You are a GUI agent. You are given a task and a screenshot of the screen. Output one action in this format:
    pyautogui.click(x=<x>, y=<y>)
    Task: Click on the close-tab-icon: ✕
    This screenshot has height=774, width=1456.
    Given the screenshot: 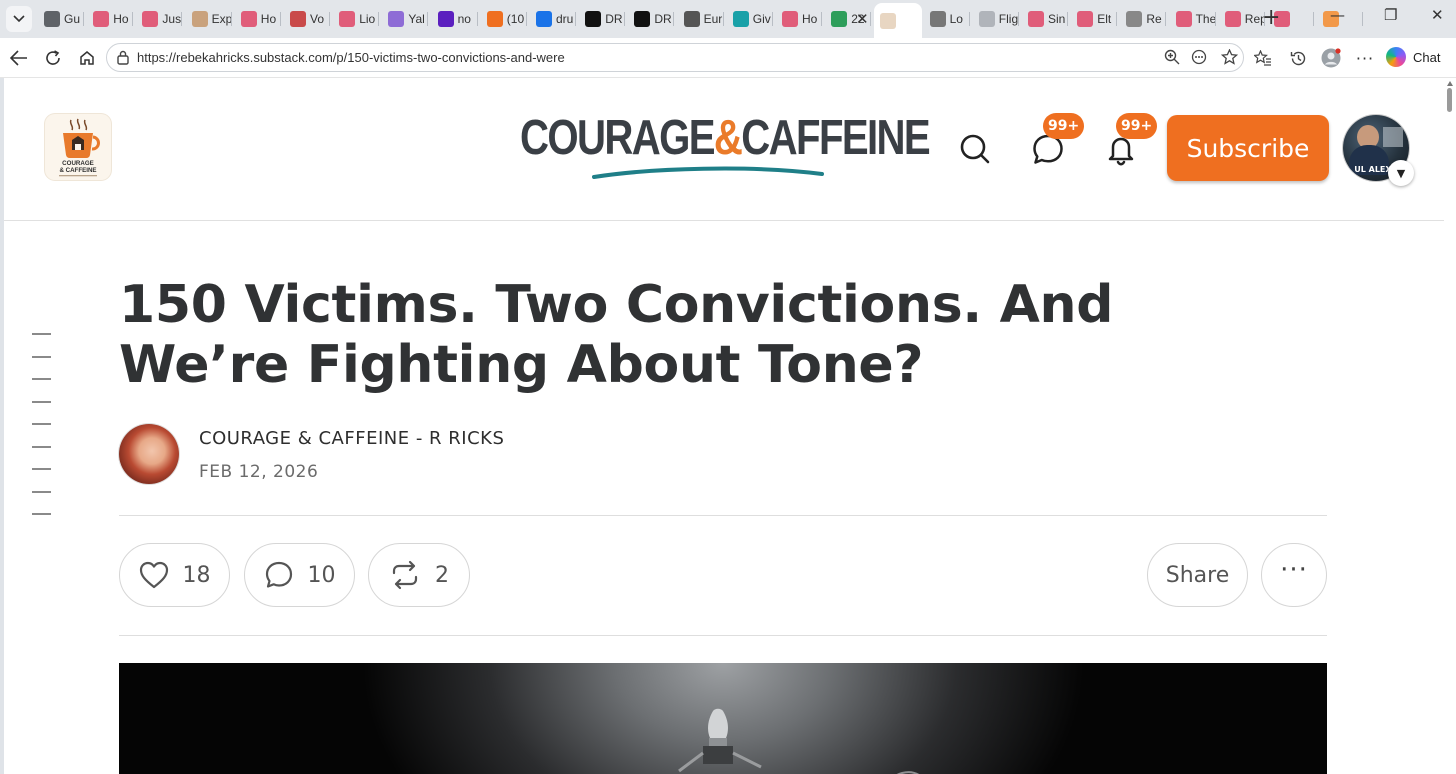 What is the action you would take?
    pyautogui.click(x=862, y=19)
    